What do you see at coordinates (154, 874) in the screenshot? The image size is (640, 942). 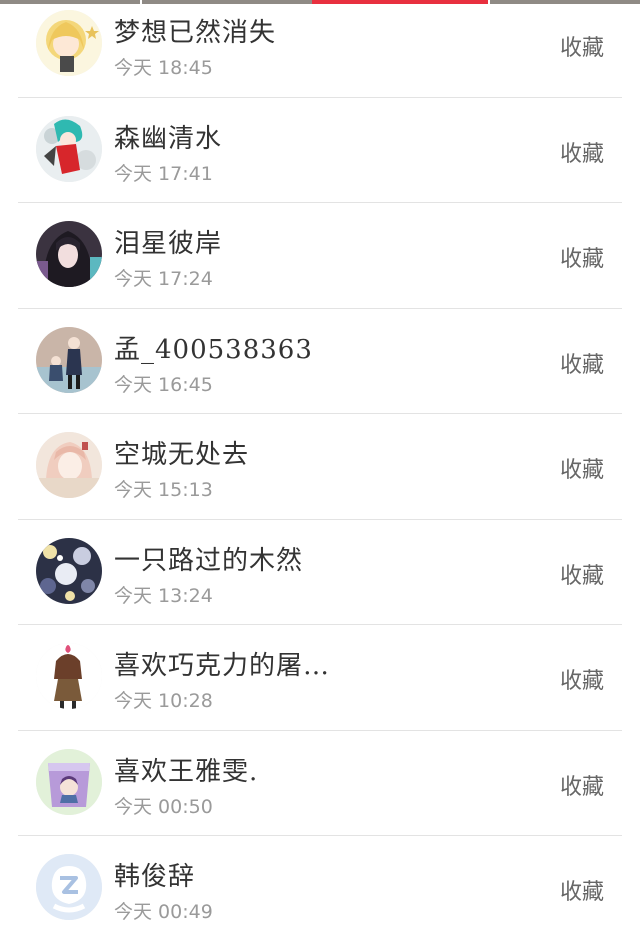 I see `user-name: 韩俊辞` at bounding box center [154, 874].